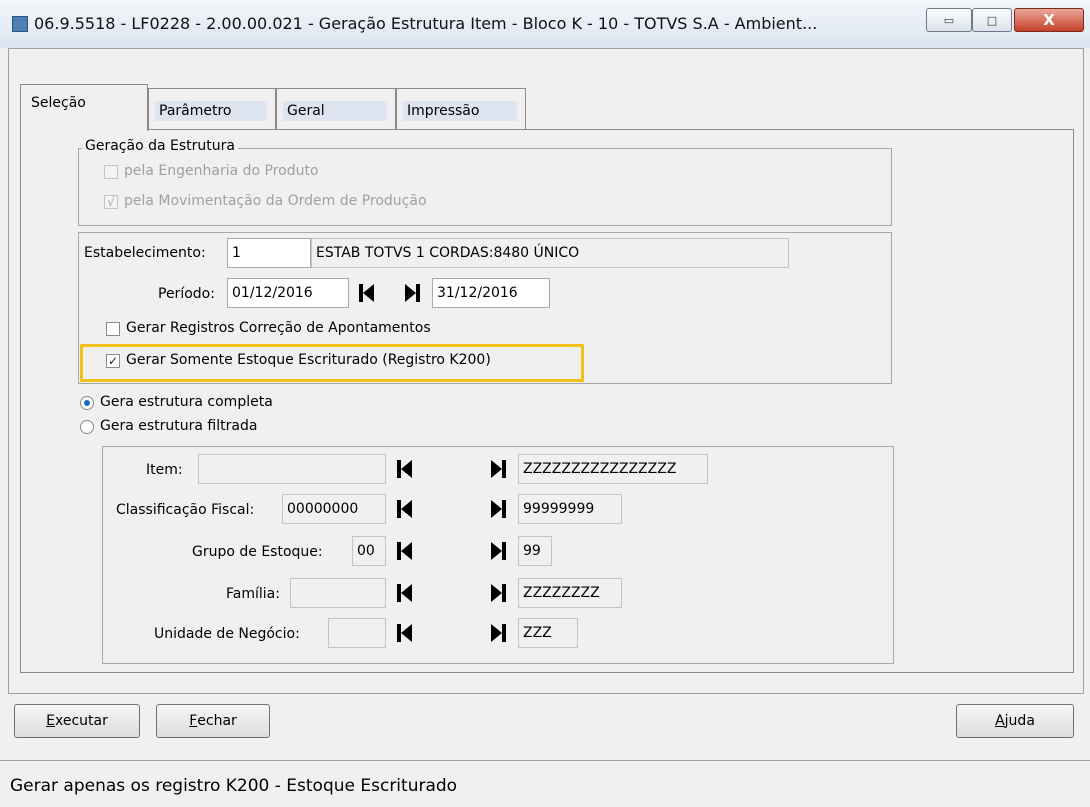  What do you see at coordinates (1019, 721) in the screenshot?
I see `ajuda-label: juda` at bounding box center [1019, 721].